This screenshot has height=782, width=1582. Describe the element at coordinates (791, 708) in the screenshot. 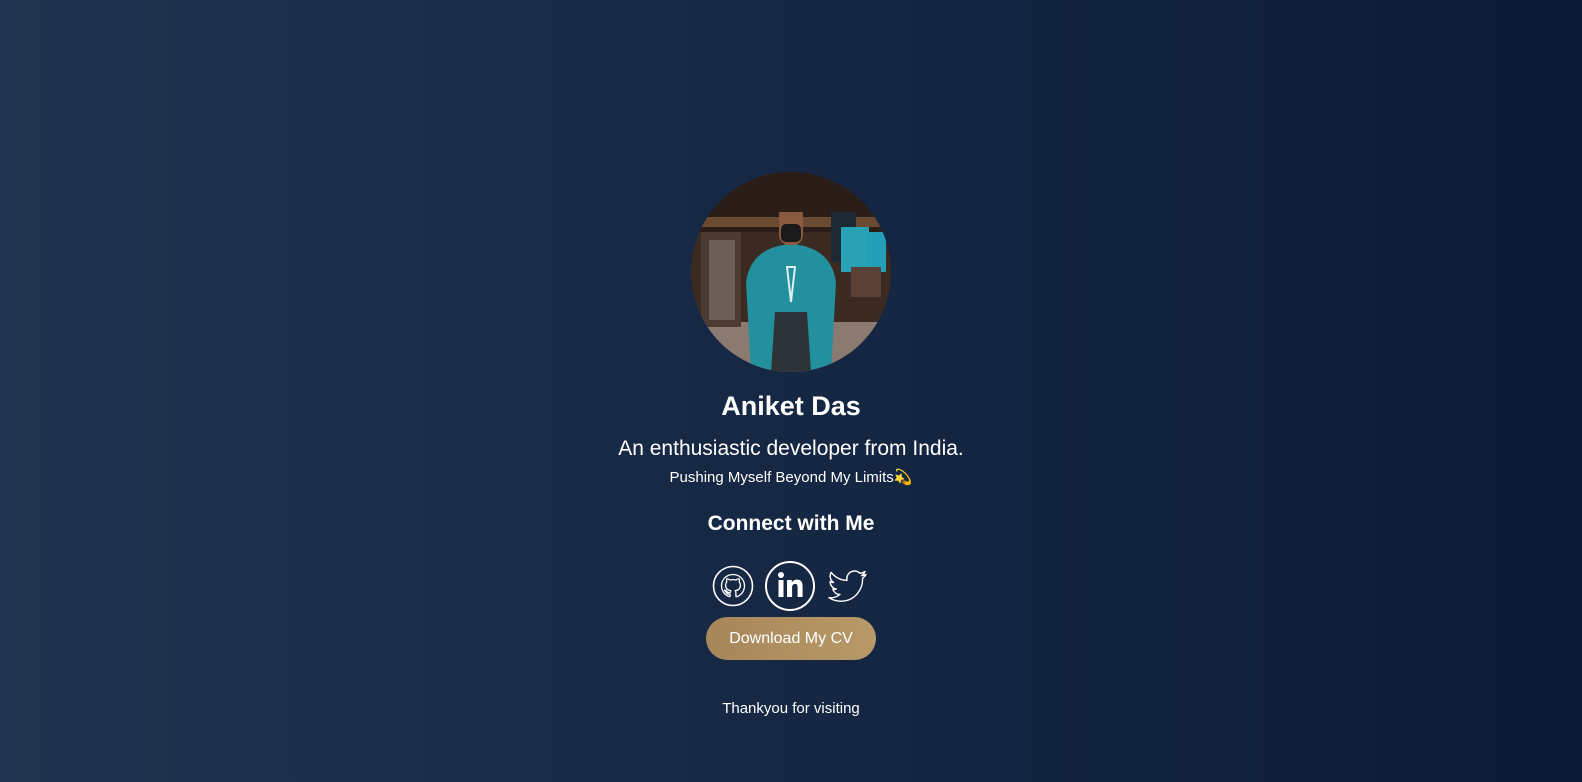

I see `footer-text: Thankyou for visiting` at that location.